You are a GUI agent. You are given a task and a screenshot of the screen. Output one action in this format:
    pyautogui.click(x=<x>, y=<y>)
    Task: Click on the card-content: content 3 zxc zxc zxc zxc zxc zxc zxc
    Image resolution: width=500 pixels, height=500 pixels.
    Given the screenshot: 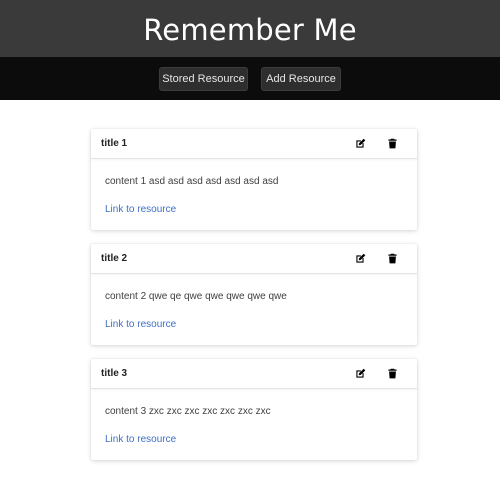 What is the action you would take?
    pyautogui.click(x=188, y=411)
    